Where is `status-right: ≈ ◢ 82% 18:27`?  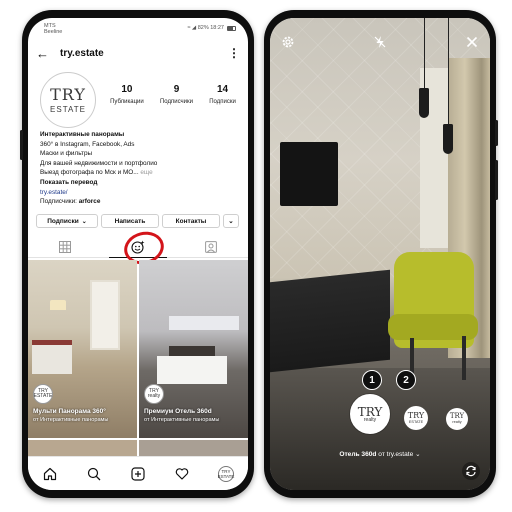
status-right: ≈ ◢ 82% 18:27 is located at coordinates (211, 28).